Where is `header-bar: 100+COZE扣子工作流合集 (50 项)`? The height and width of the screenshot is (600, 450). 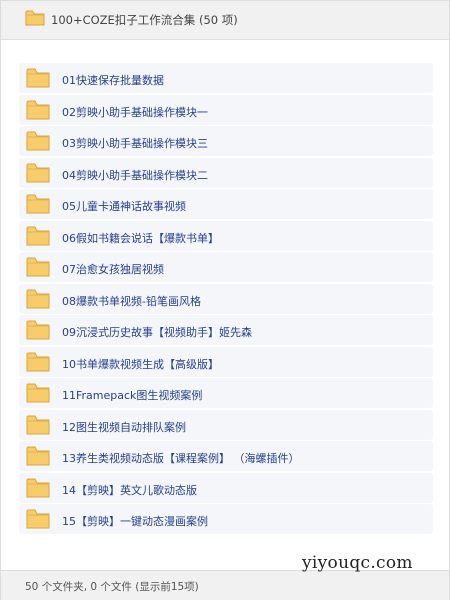 header-bar: 100+COZE扣子工作流合集 (50 项) is located at coordinates (225, 20).